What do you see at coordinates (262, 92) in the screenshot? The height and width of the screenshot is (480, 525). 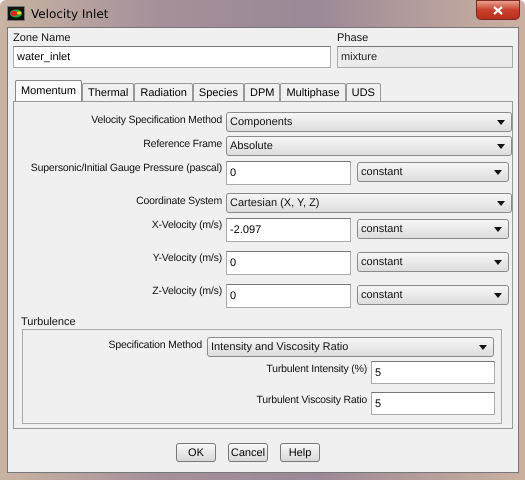 I see `tab: DPM` at bounding box center [262, 92].